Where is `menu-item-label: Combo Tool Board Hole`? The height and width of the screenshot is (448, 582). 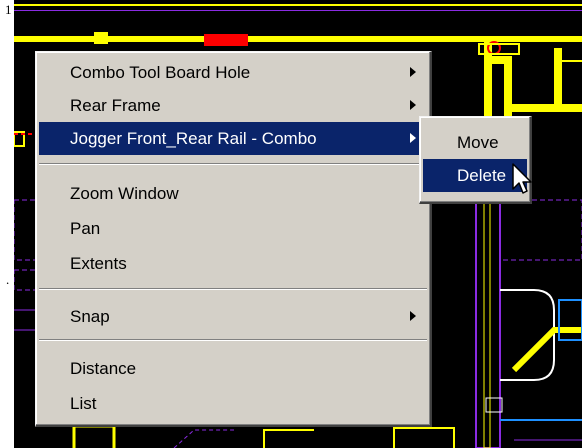
menu-item-label: Combo Tool Board Hole is located at coordinates (160, 72).